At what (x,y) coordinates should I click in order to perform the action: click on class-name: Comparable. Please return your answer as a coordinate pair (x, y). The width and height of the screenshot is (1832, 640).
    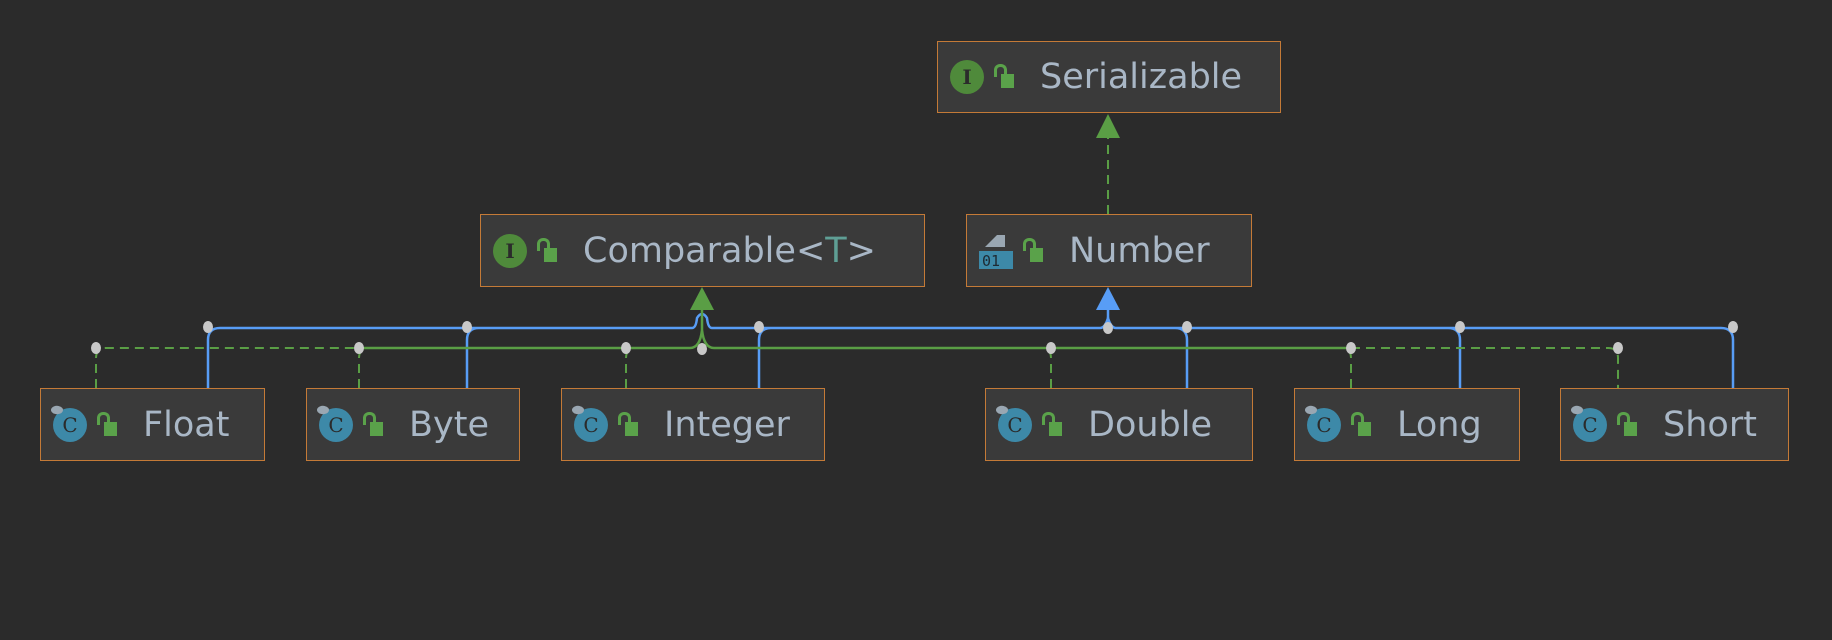
    Looking at the image, I should click on (689, 250).